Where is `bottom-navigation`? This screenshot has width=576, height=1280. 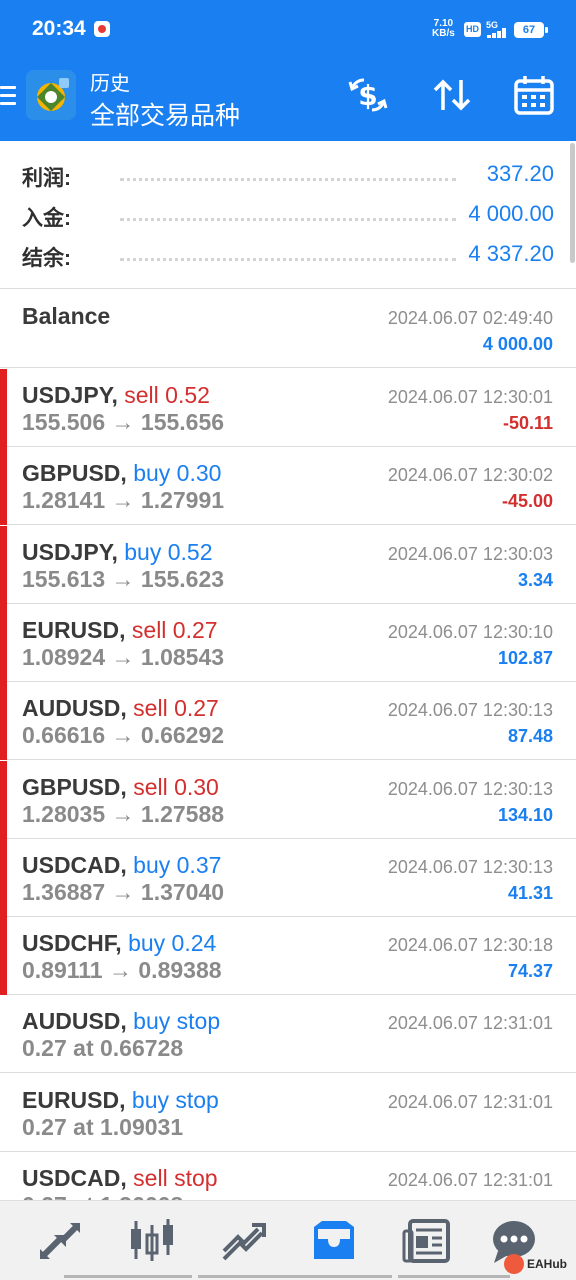
bottom-navigation is located at coordinates (288, 1240).